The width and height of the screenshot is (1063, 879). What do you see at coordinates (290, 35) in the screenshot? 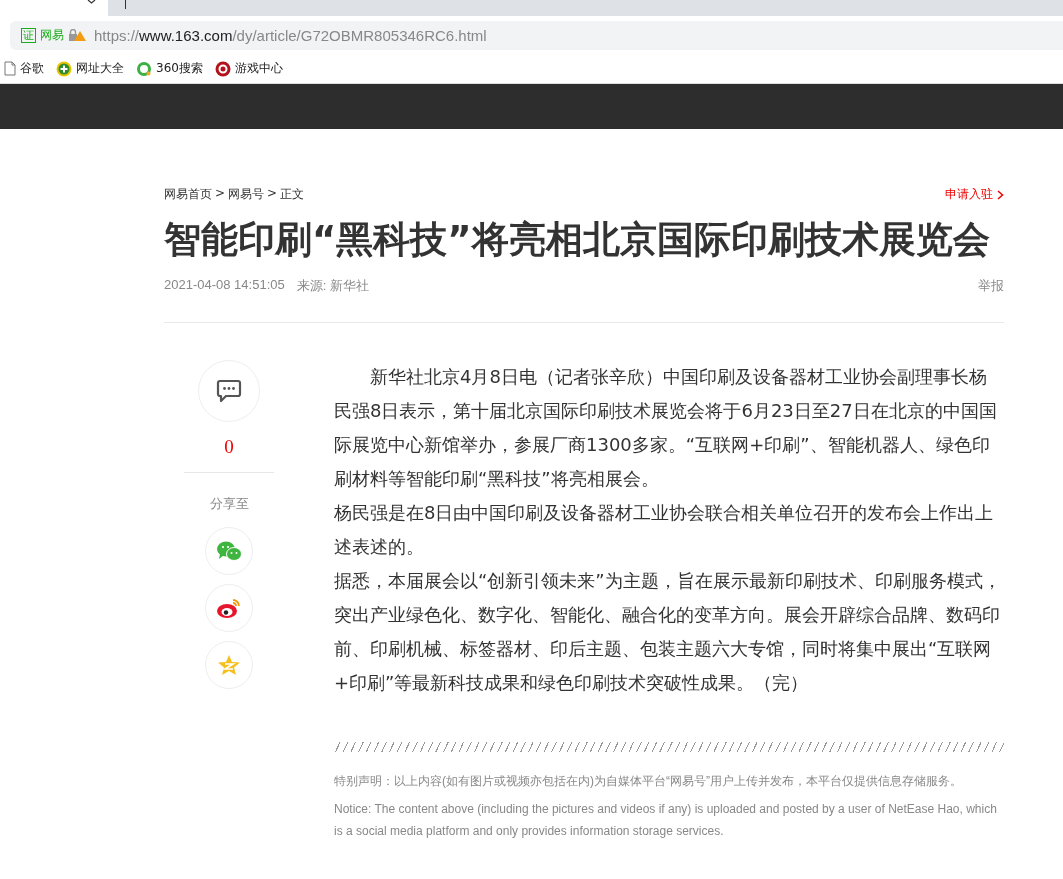
I see `url-text: https://www.163.com/dy/article/G72OBMR805346RC6.html` at bounding box center [290, 35].